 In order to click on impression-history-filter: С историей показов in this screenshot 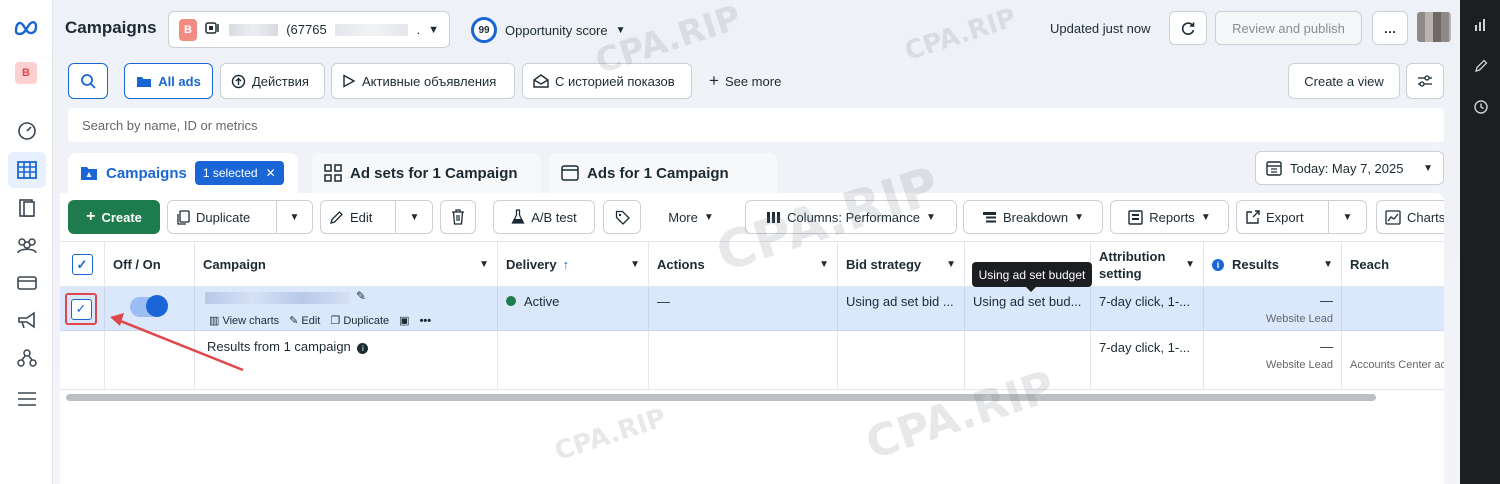, I will do `click(607, 81)`.